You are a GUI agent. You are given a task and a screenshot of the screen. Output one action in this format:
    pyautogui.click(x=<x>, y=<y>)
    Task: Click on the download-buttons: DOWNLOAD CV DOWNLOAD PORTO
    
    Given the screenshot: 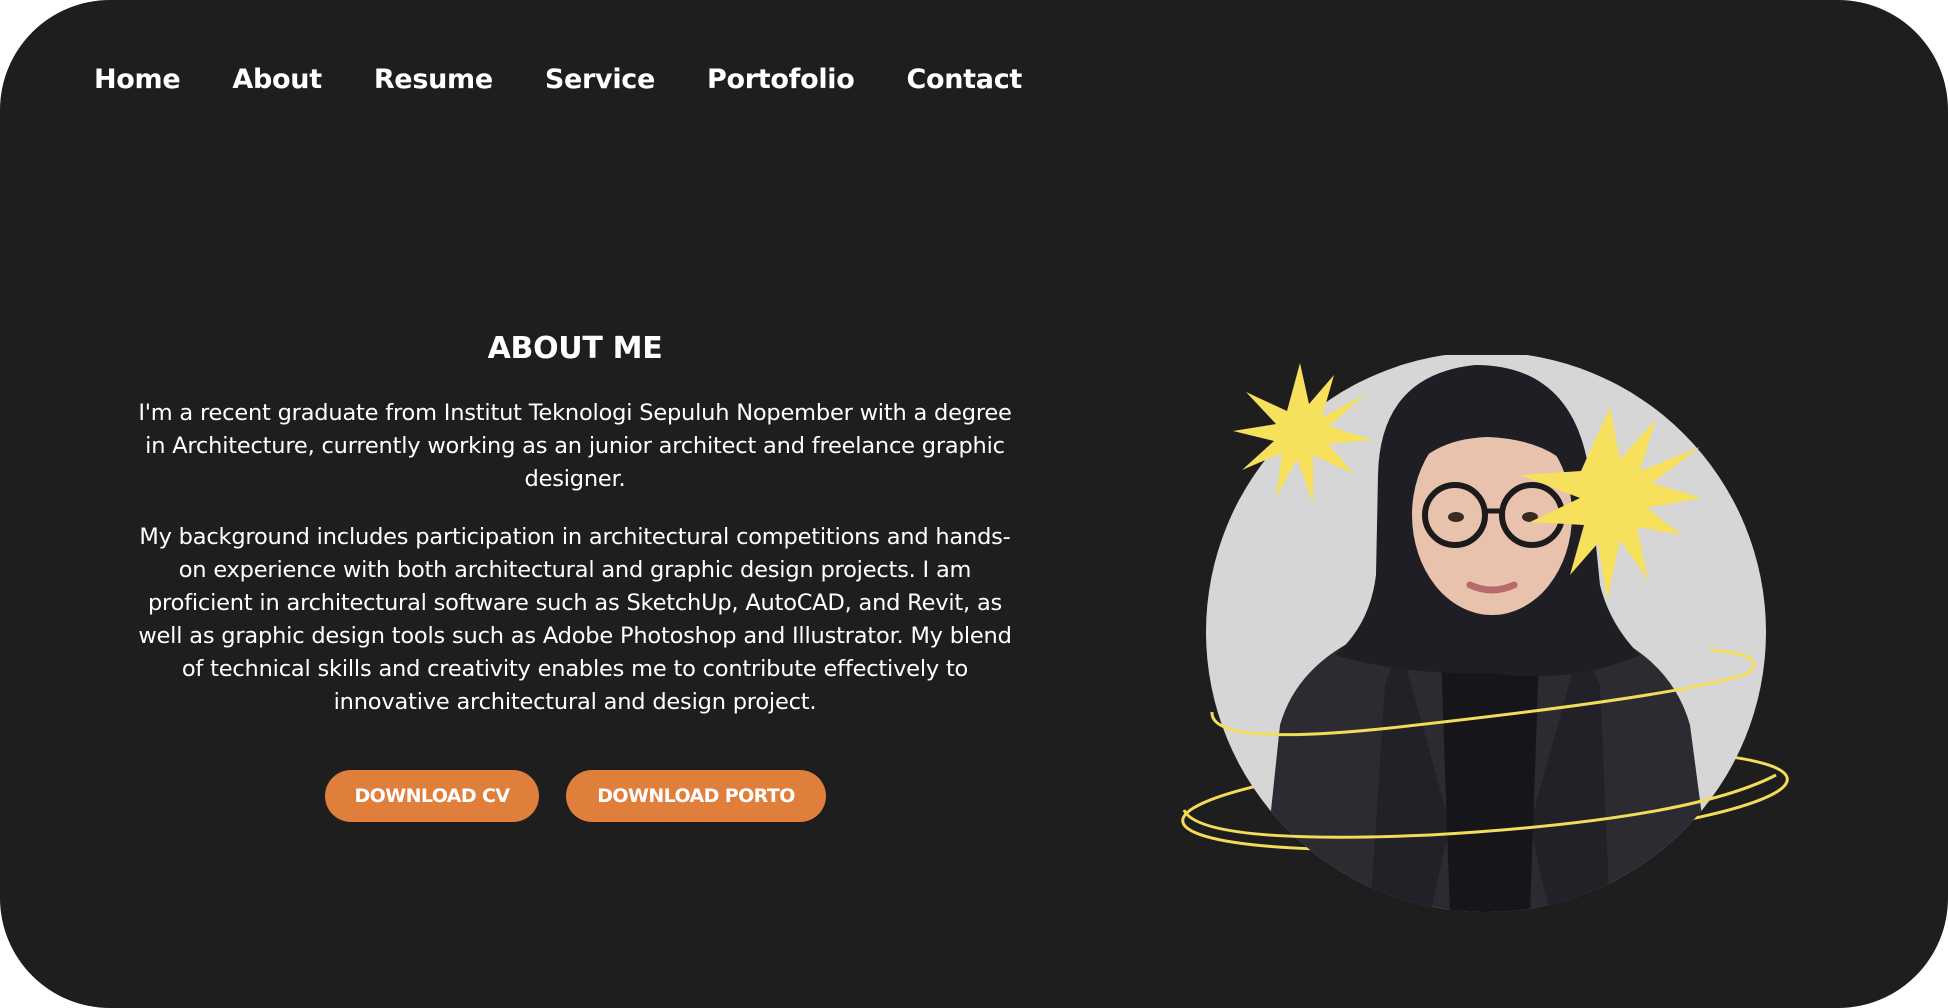 What is the action you would take?
    pyautogui.click(x=575, y=796)
    